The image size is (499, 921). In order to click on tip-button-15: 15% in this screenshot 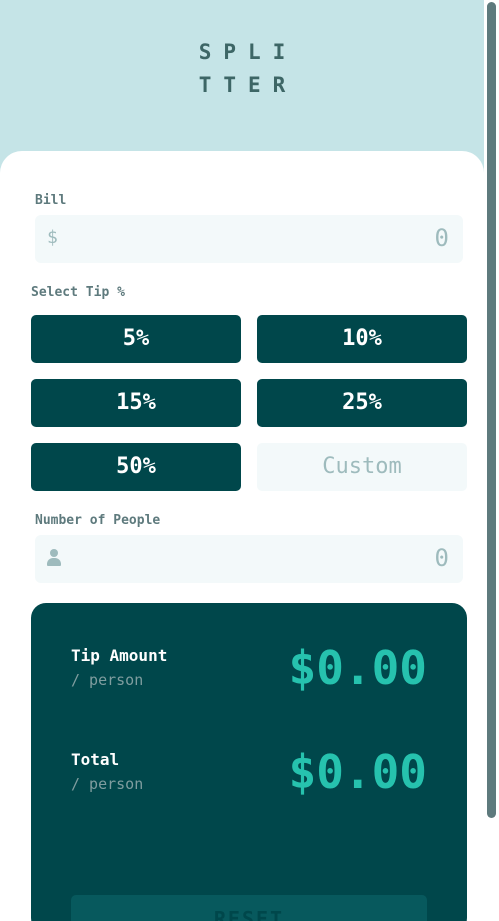, I will do `click(136, 403)`.